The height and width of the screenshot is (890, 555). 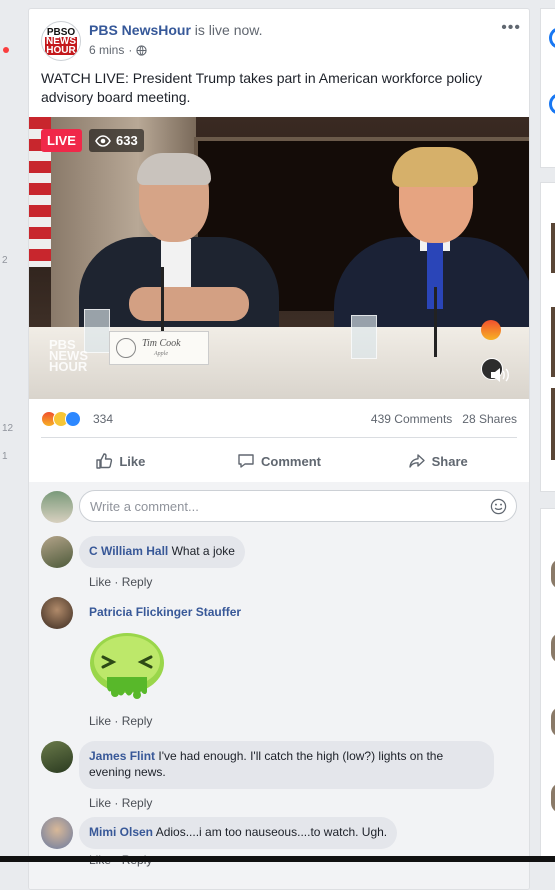 What do you see at coordinates (121, 832) in the screenshot?
I see `comment-author-link: Mimi Olsen` at bounding box center [121, 832].